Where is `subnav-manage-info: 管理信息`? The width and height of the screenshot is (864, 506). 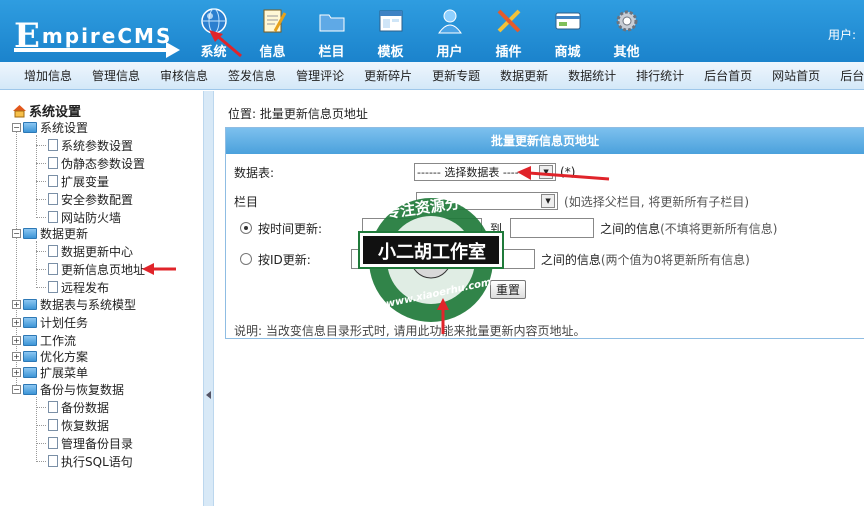
subnav-manage-info: 管理信息 is located at coordinates (116, 75).